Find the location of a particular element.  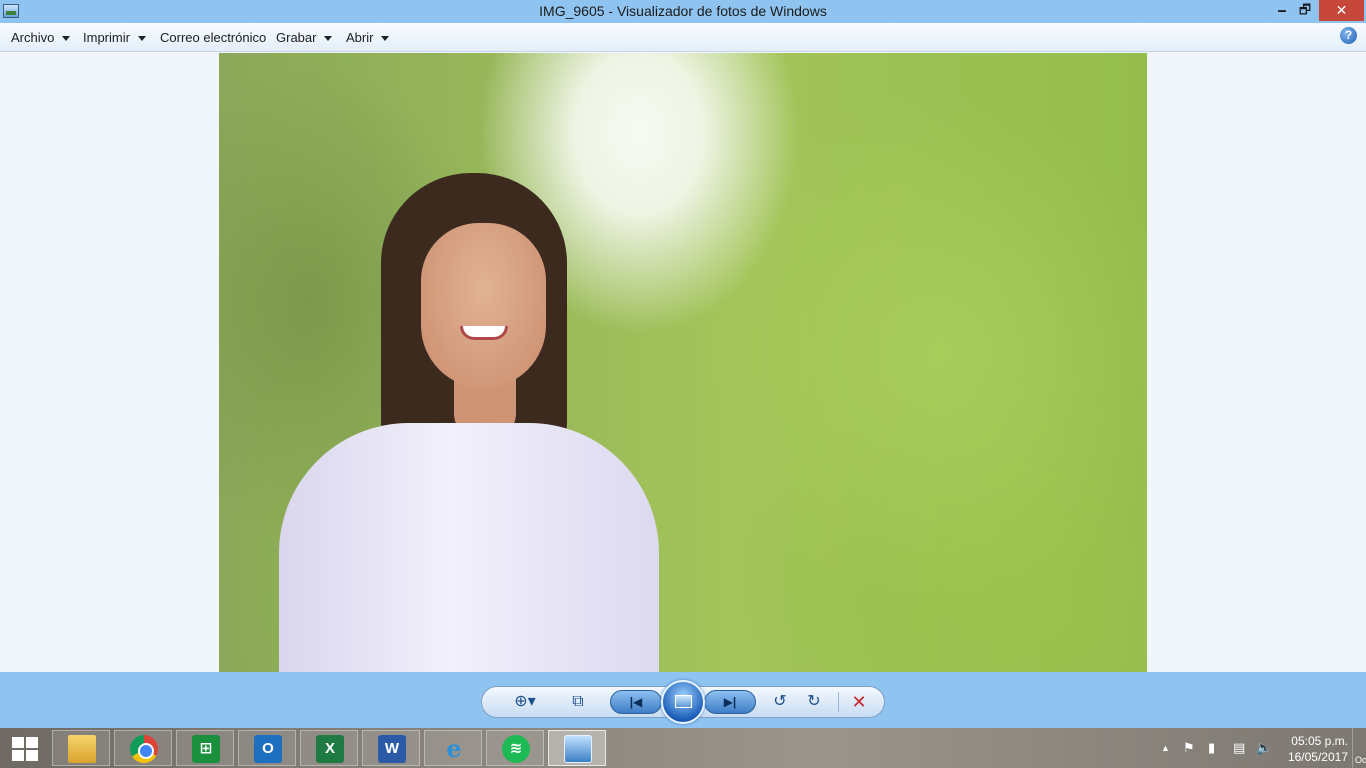

menu-archivo-label: Archivo is located at coordinates (33, 37).